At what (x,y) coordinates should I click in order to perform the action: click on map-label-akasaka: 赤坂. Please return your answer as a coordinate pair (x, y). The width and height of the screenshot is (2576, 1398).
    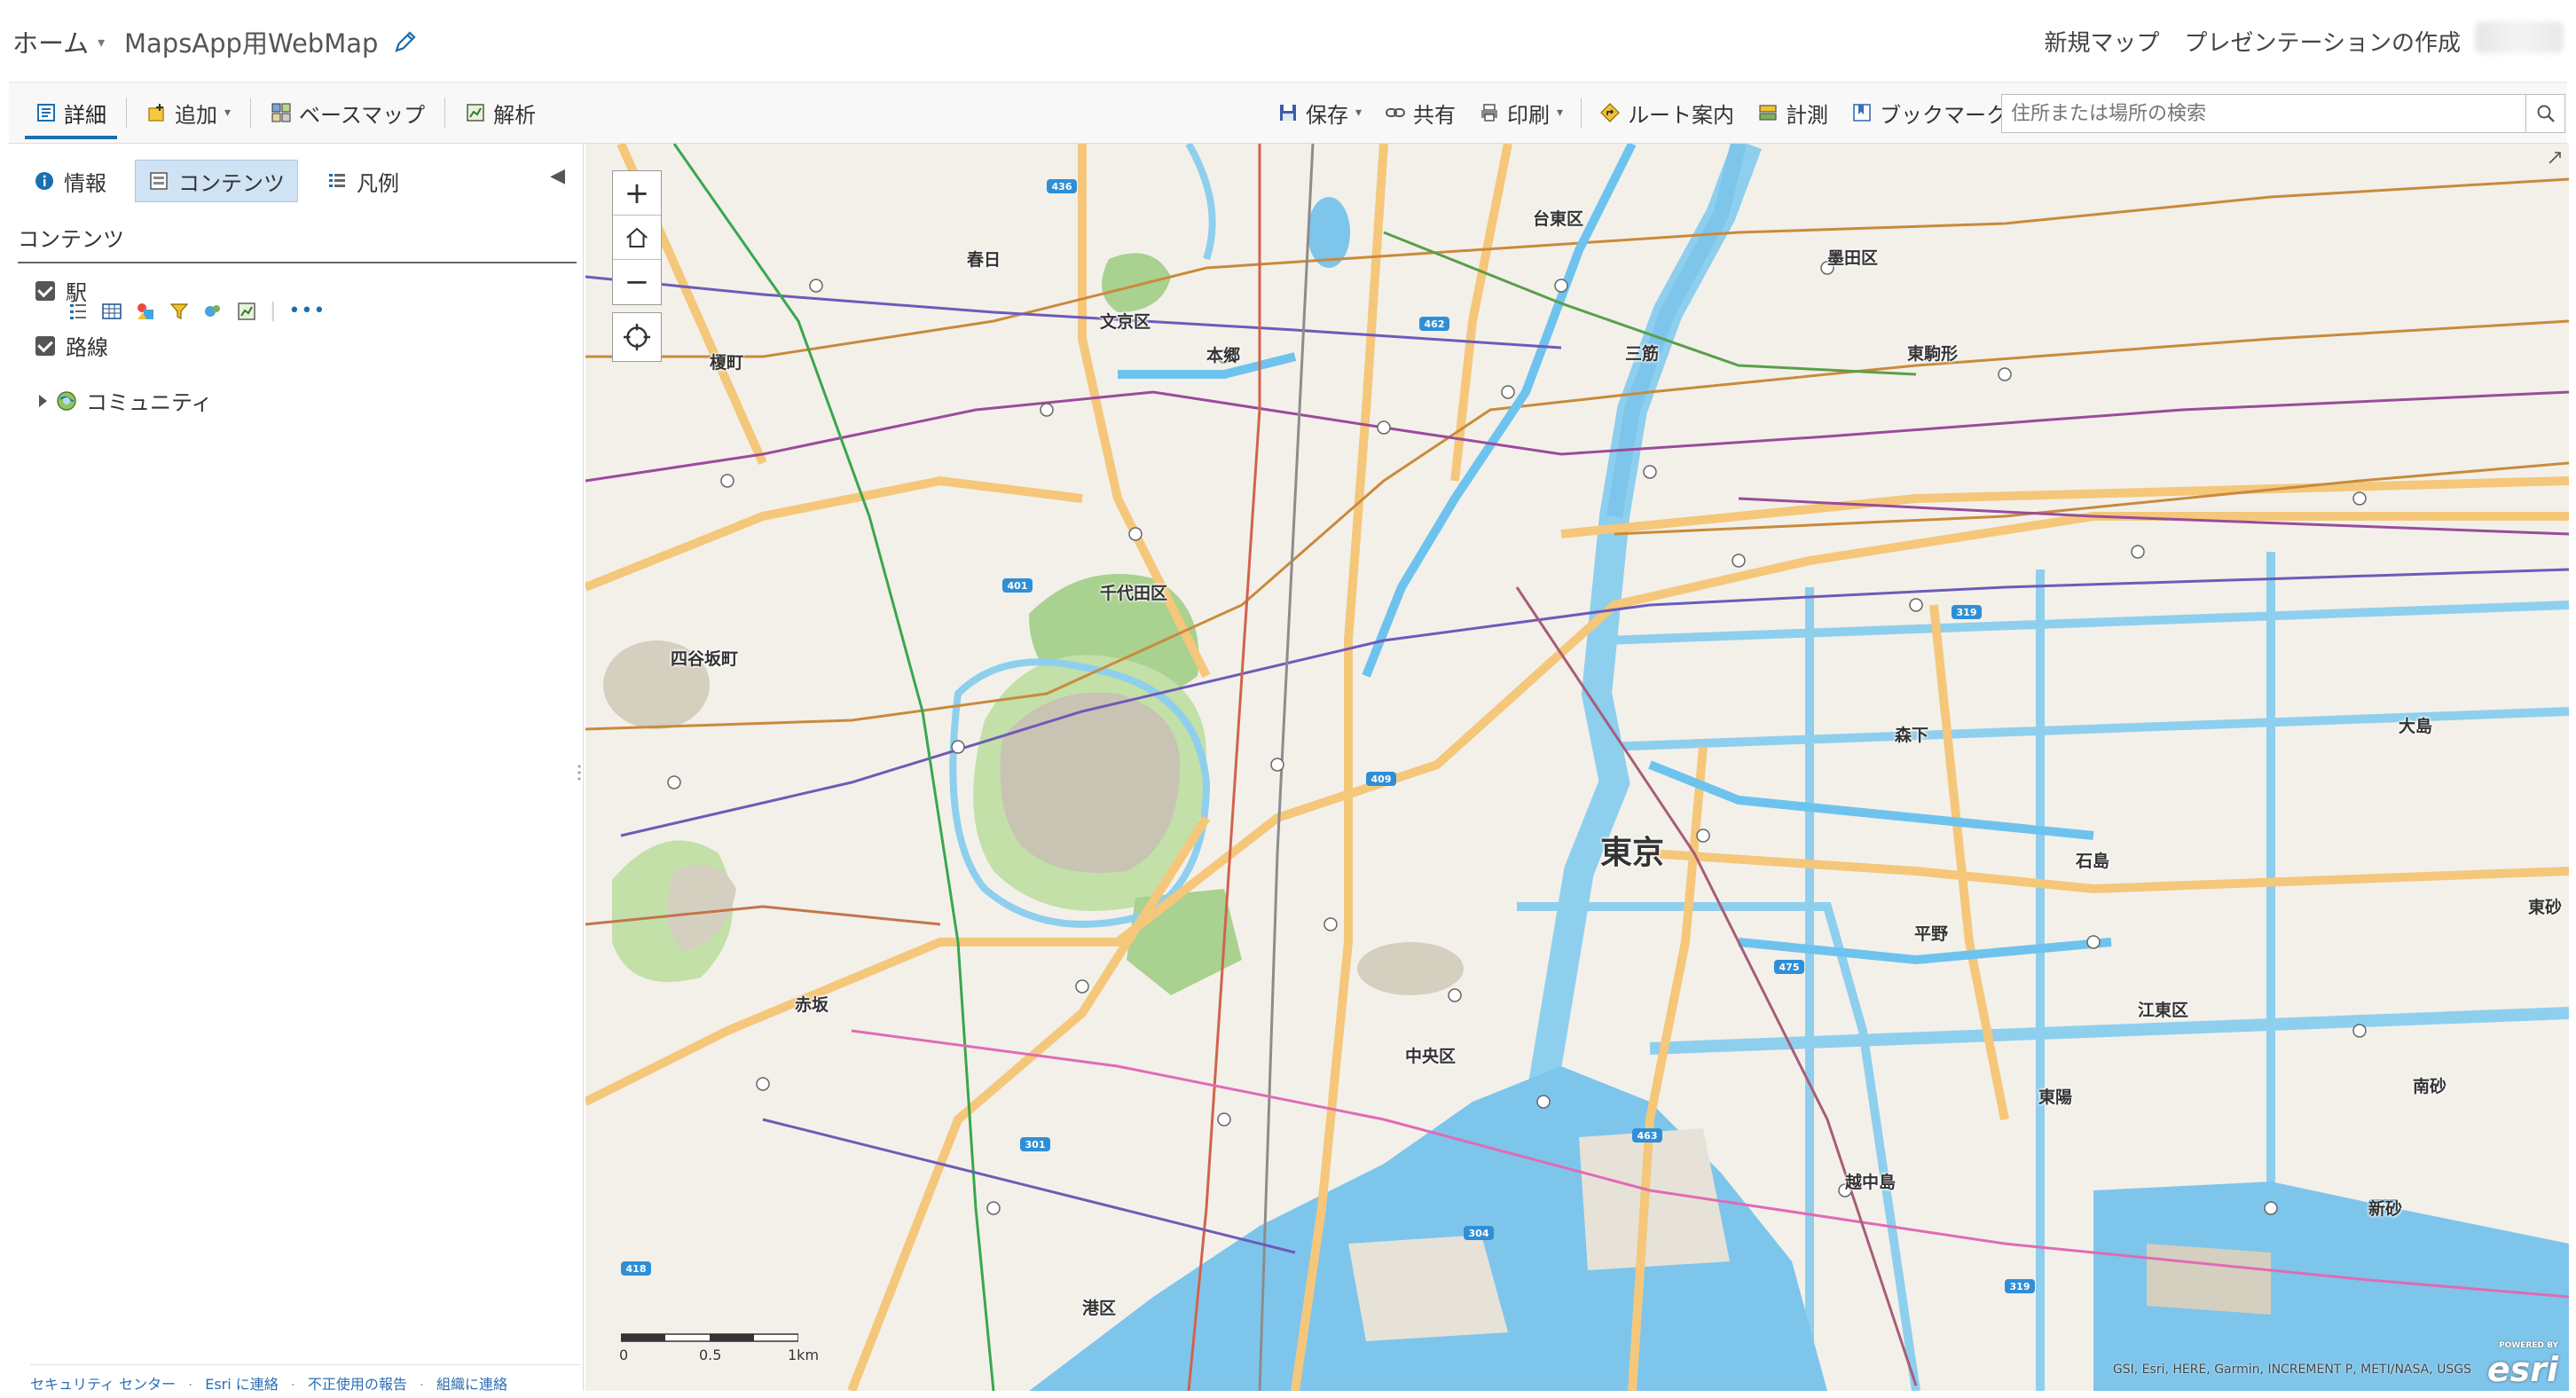
    Looking at the image, I should click on (812, 1005).